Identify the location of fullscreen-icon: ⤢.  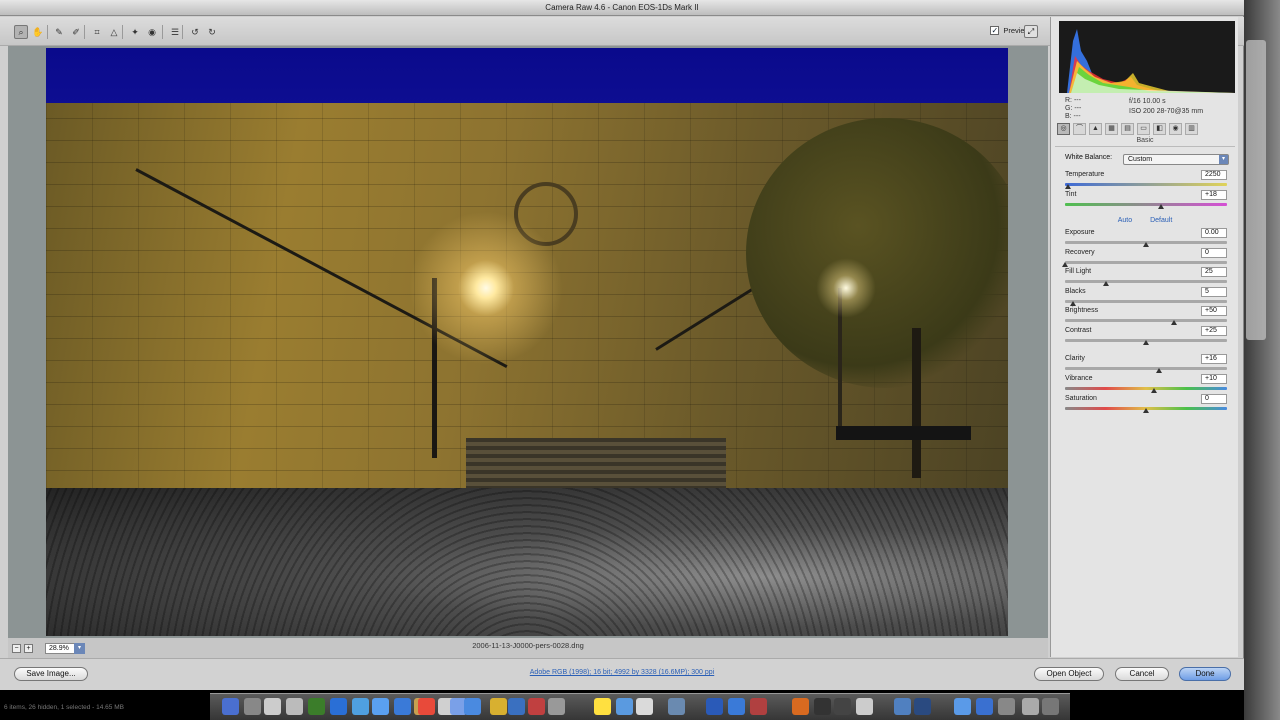
(1031, 31).